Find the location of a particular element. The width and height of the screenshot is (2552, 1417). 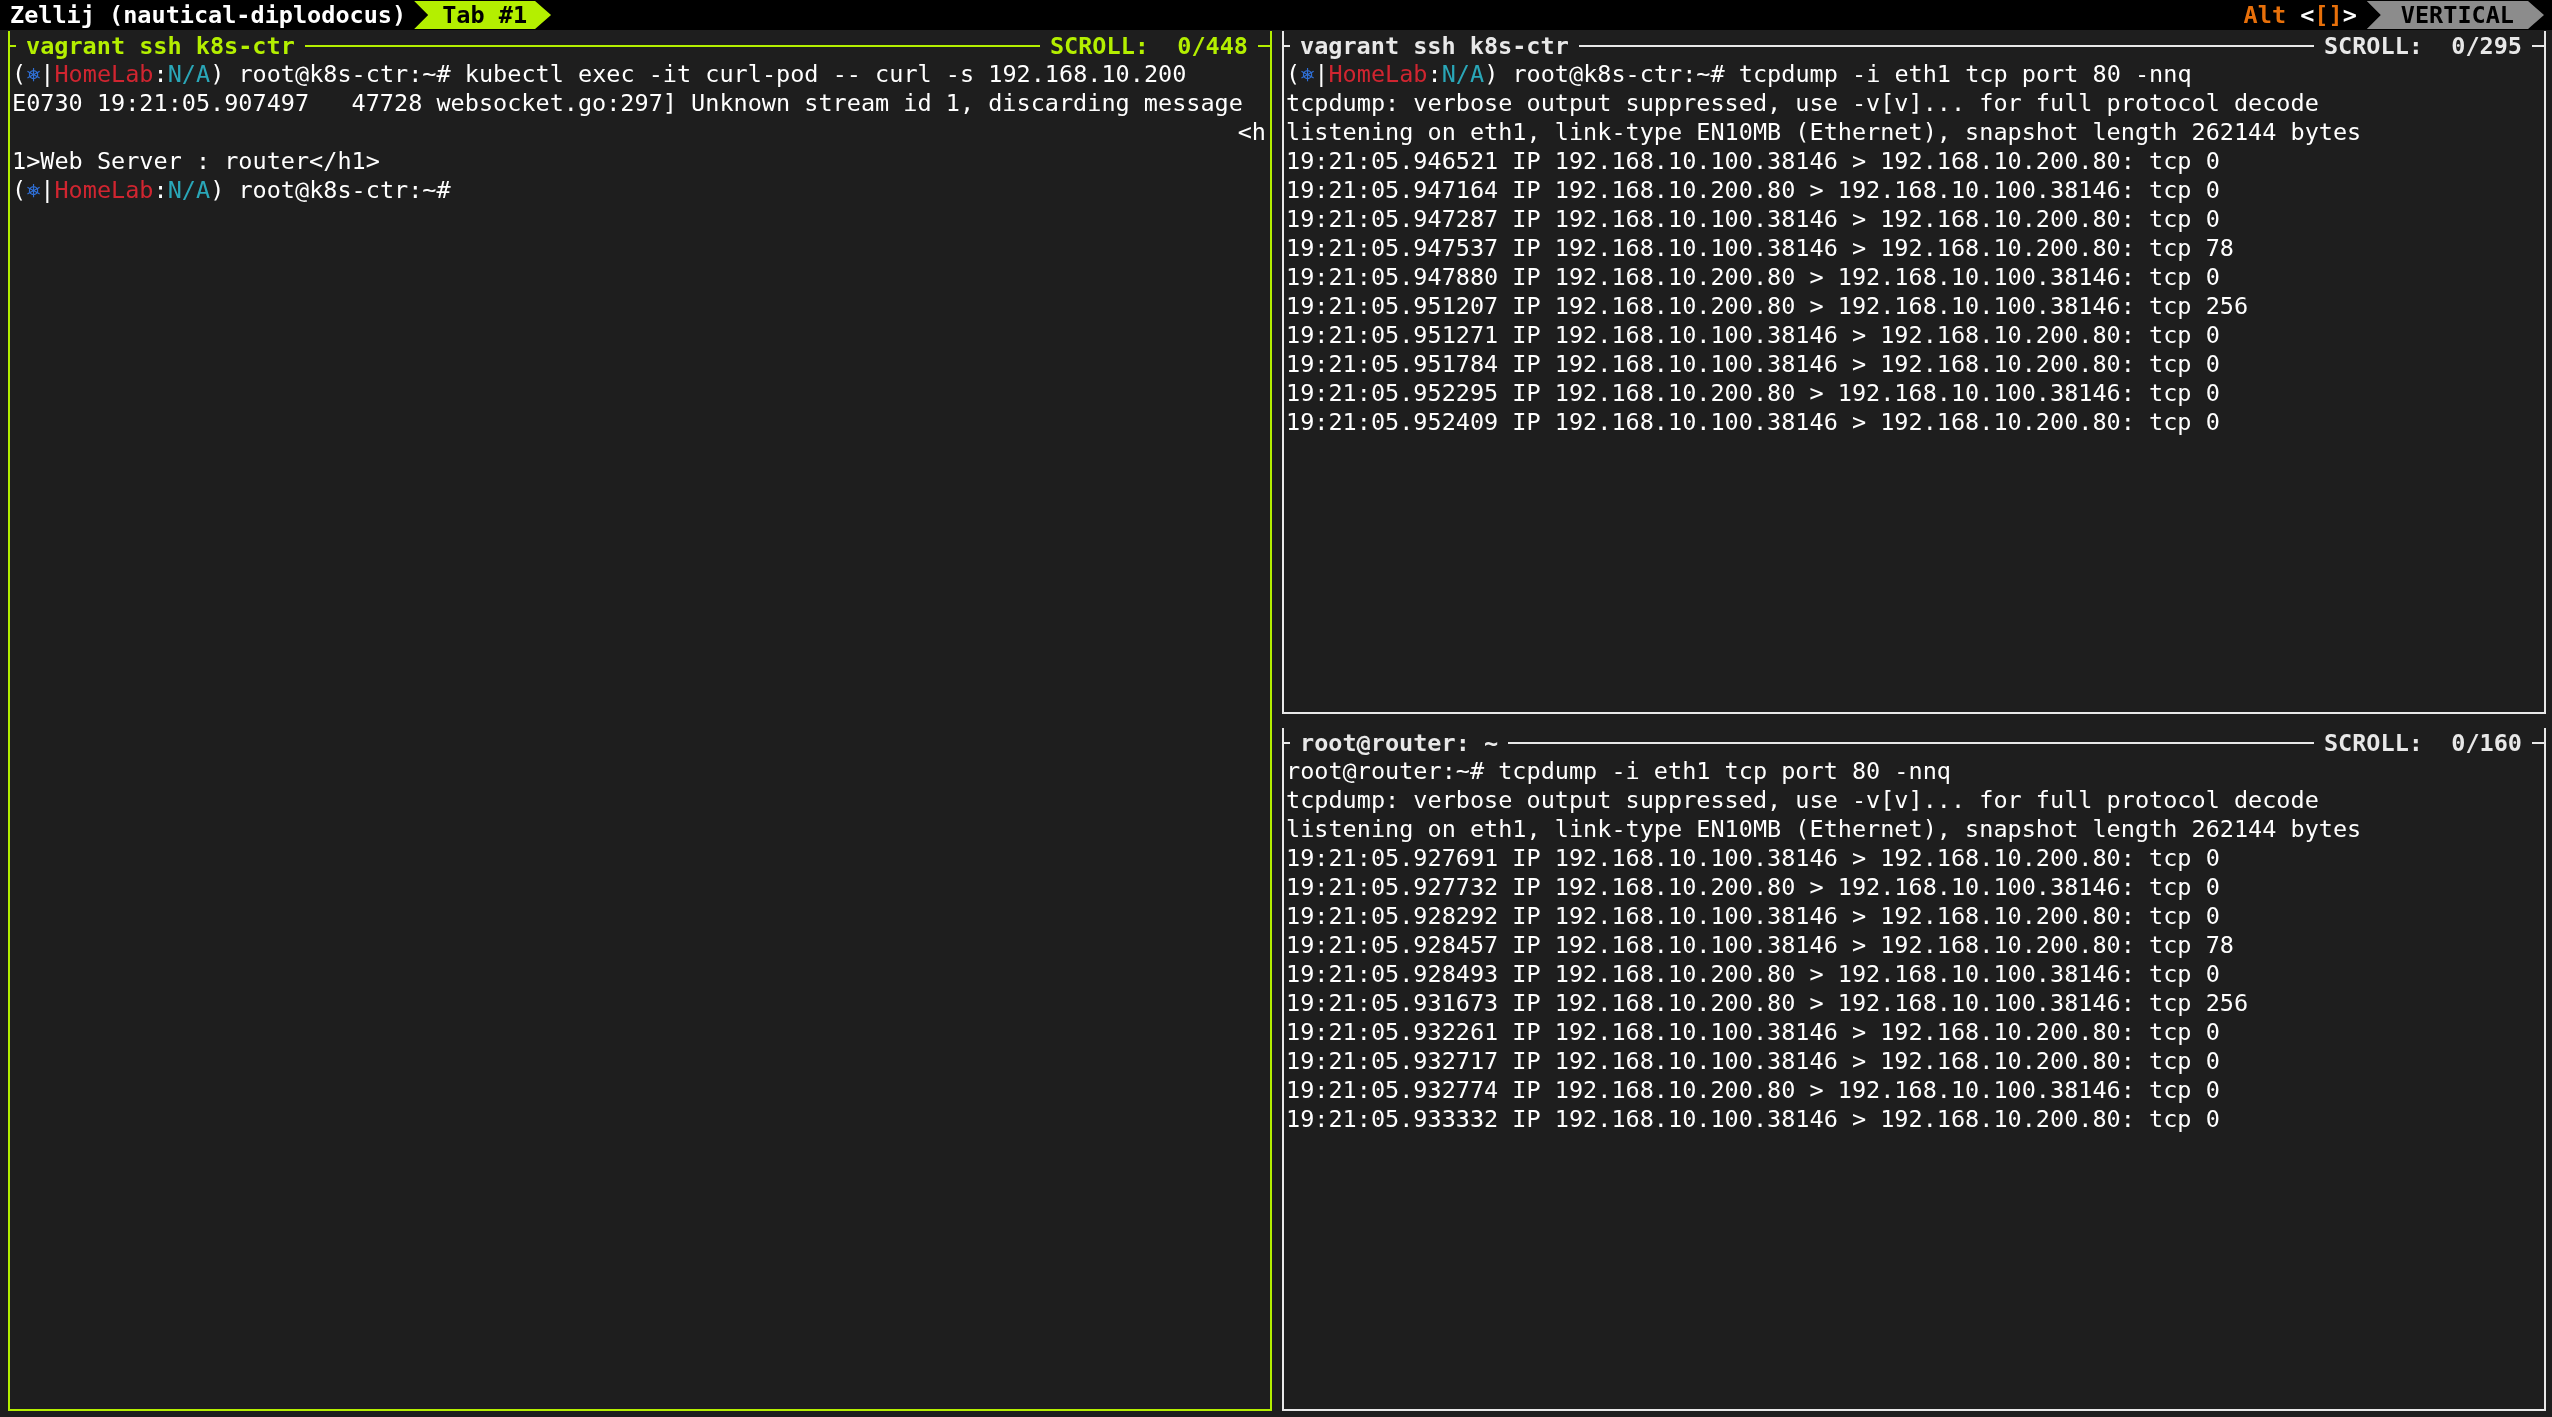

terminal-line: (⎈|HomeLab:N/A) root@k8s-ctr:~# tcpdump -i eth1 tcp port 80 -nnq is located at coordinates (1739, 74).